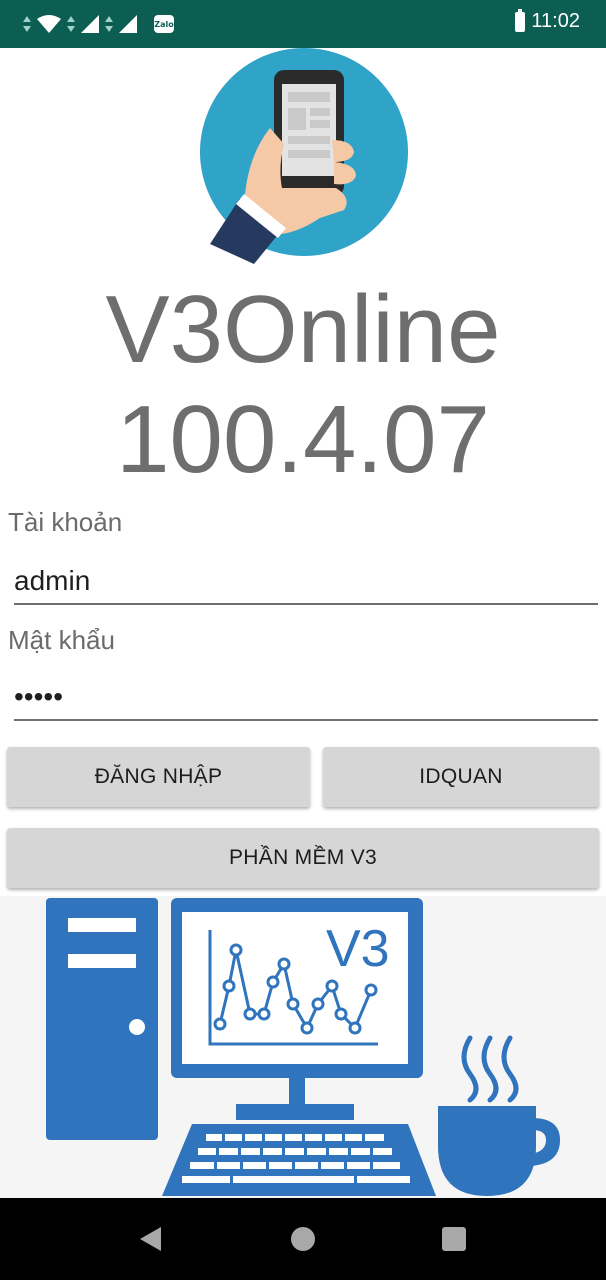 This screenshot has width=606, height=1280. What do you see at coordinates (303, 24) in the screenshot?
I see `status-bar: Zalo 11:02` at bounding box center [303, 24].